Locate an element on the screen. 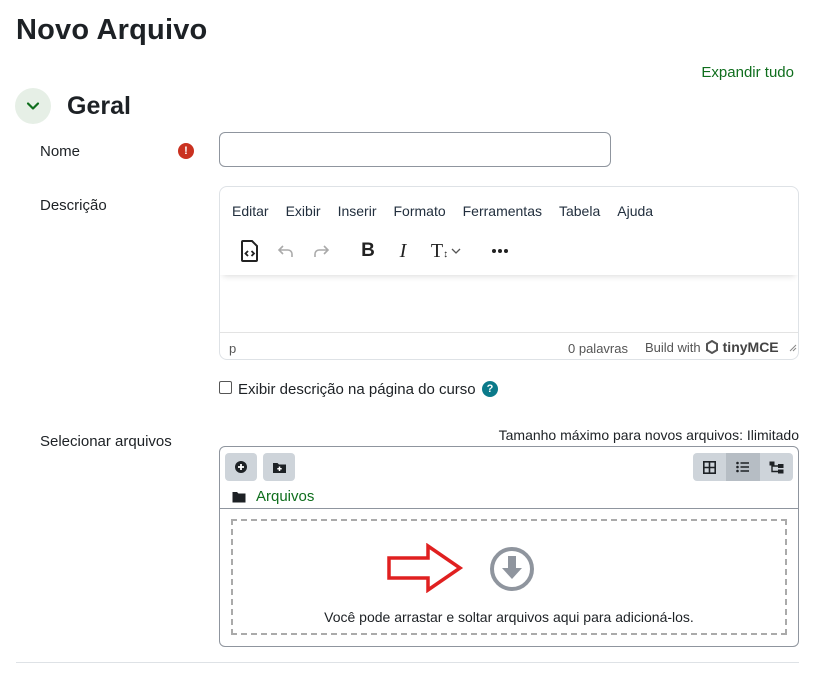  folder-icon is located at coordinates (239, 496).